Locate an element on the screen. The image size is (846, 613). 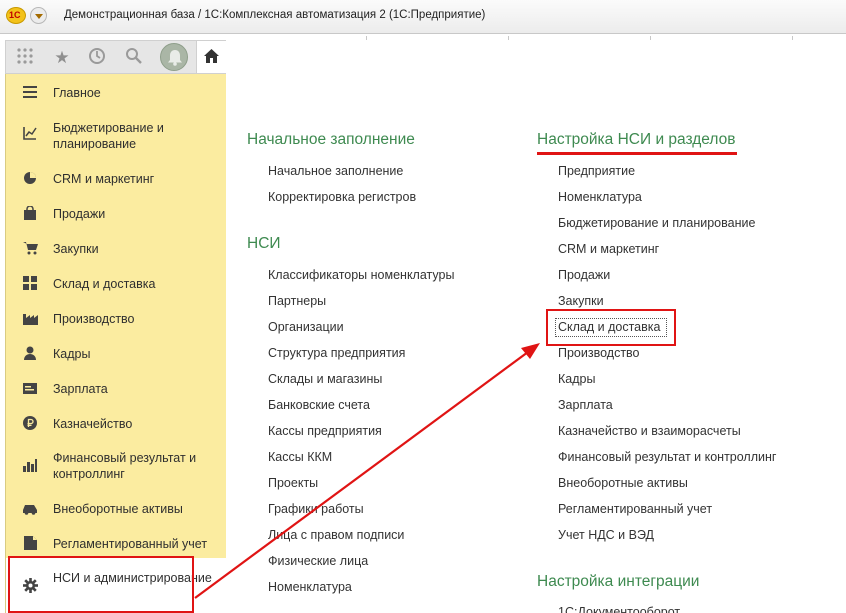
factory-icon is located at coordinates (30, 319).